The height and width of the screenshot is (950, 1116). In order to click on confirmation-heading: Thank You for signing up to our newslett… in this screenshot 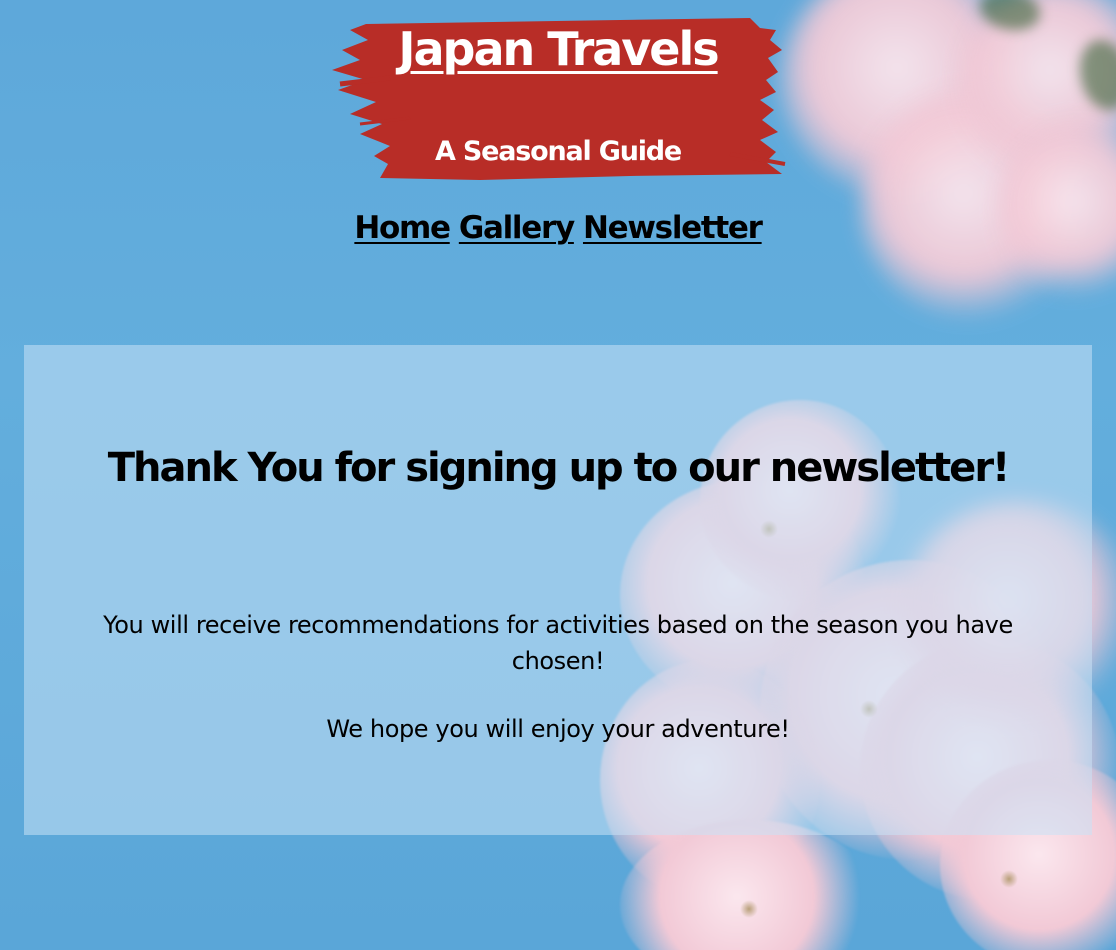, I will do `click(559, 468)`.